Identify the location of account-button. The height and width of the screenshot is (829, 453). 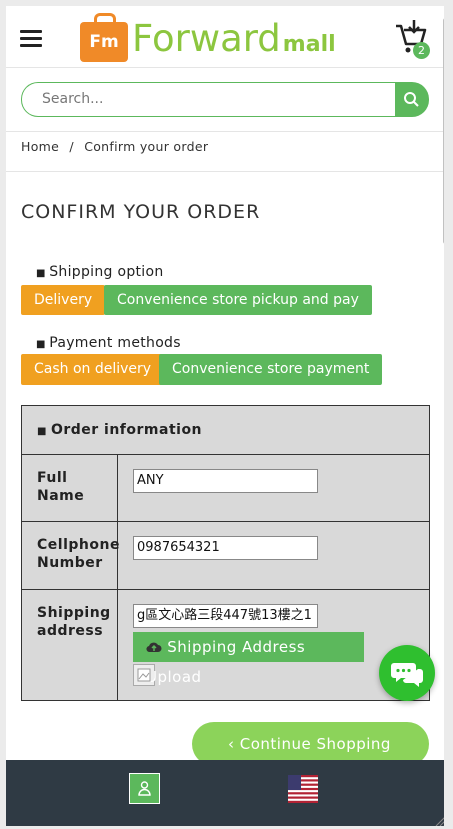
(144, 788).